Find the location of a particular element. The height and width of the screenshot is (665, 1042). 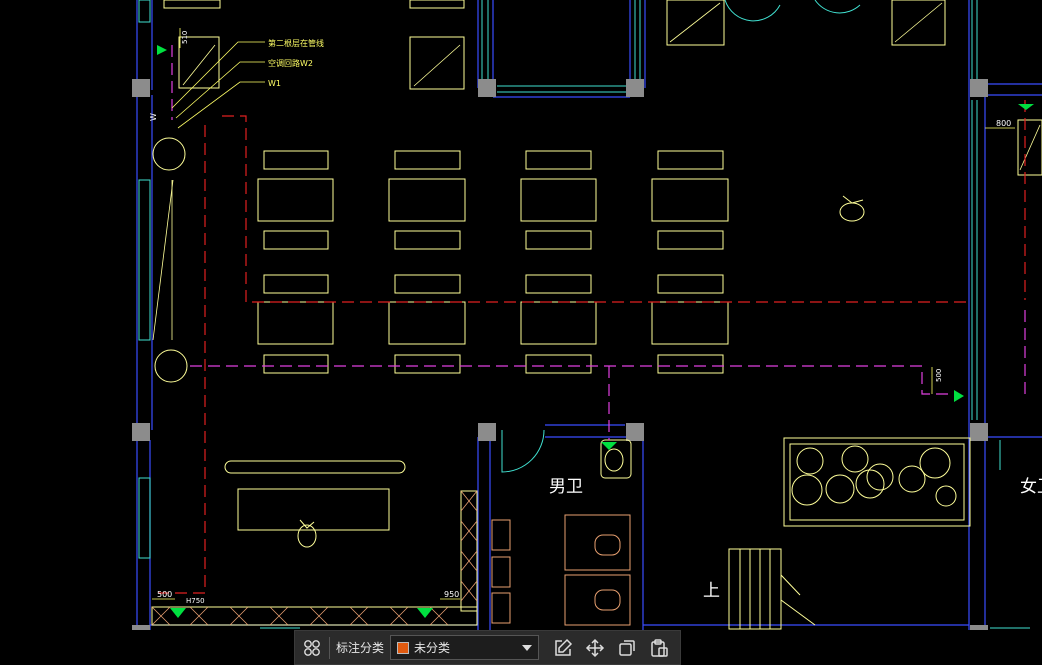

grid-icon is located at coordinates (312, 647).